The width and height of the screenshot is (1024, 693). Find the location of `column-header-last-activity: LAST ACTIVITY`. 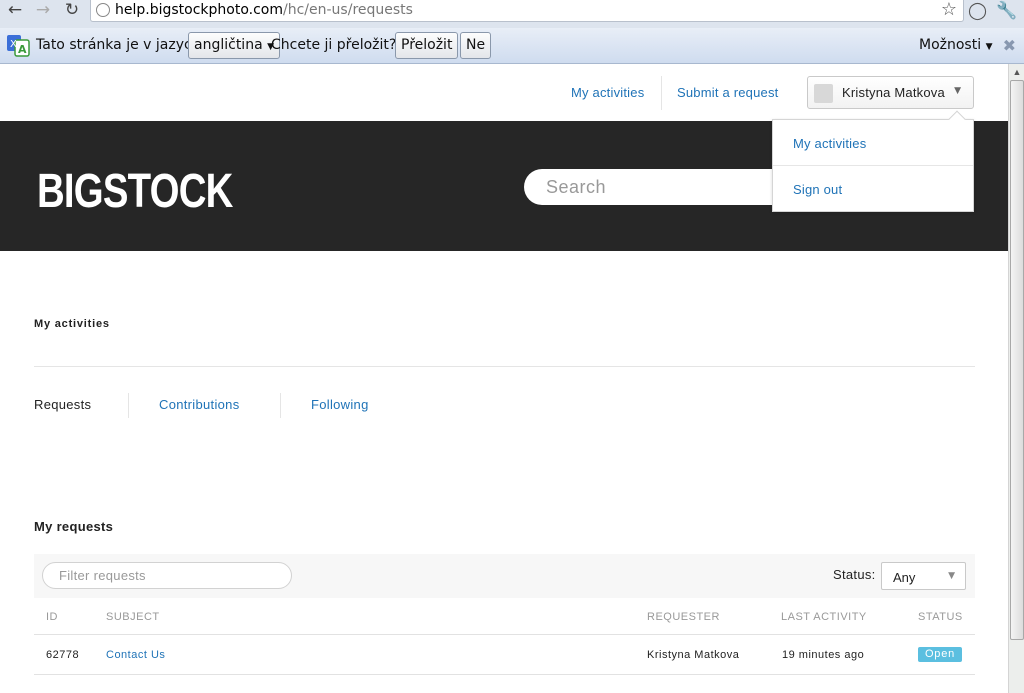

column-header-last-activity: LAST ACTIVITY is located at coordinates (824, 617).